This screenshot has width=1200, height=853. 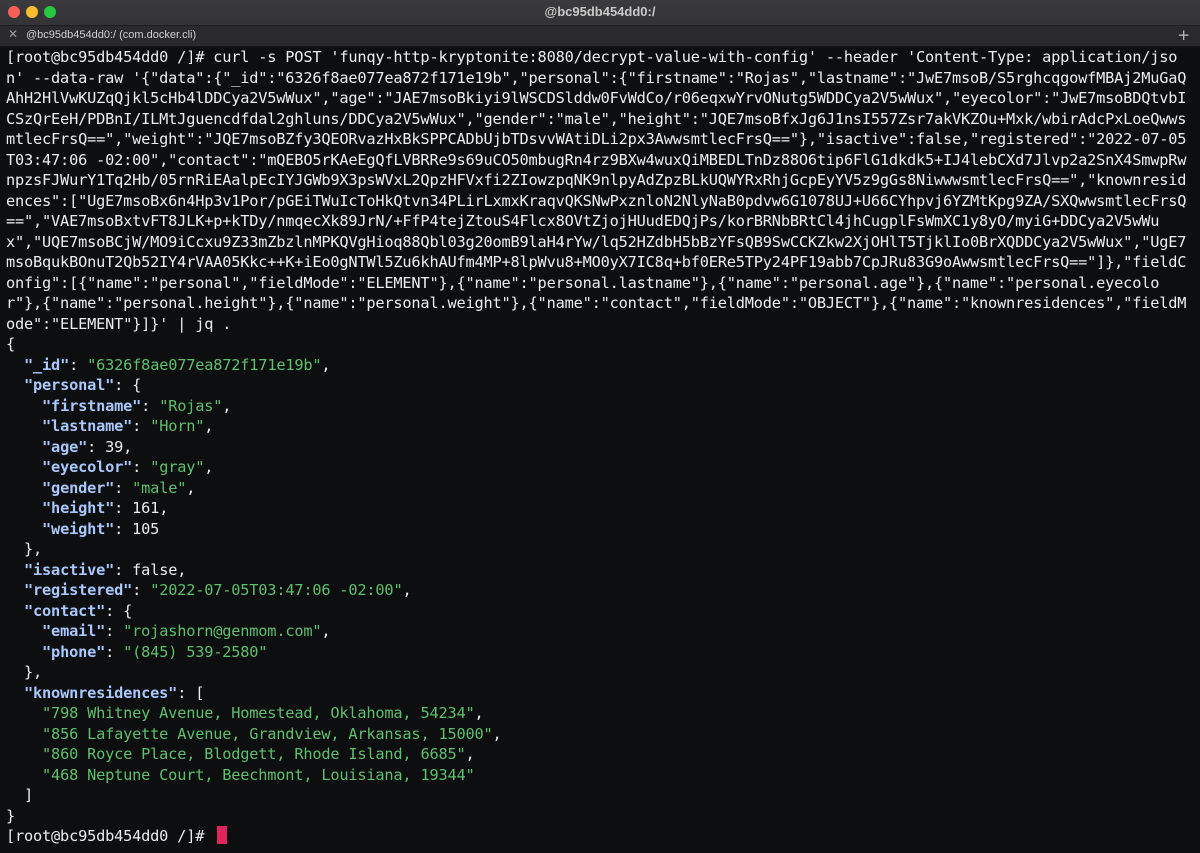 I want to click on window-title: @bc95db454dd0:/, so click(x=600, y=11).